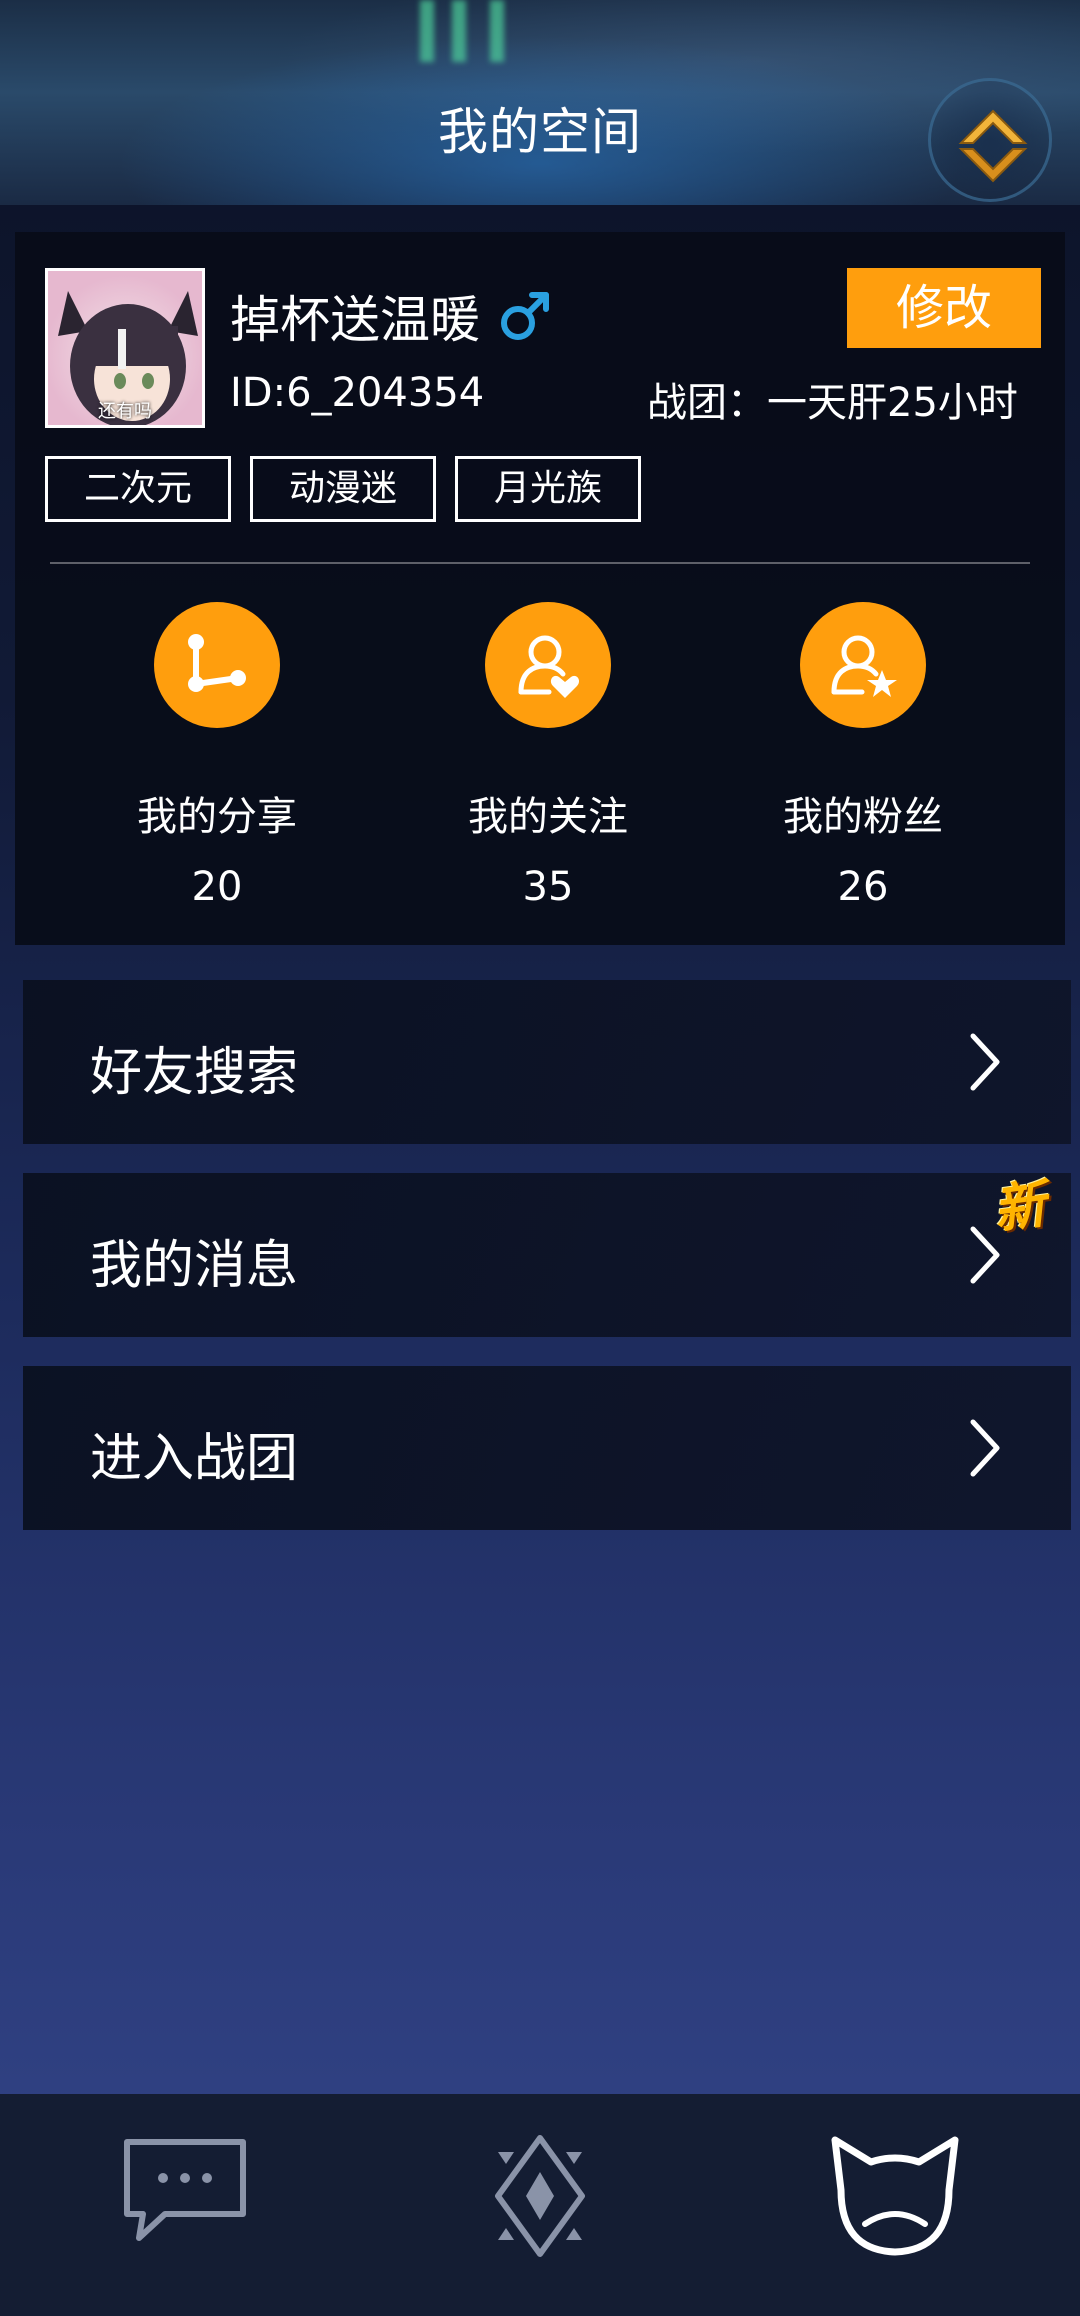 This screenshot has width=1080, height=2316. I want to click on stat-following: 我的关注 35, so click(548, 756).